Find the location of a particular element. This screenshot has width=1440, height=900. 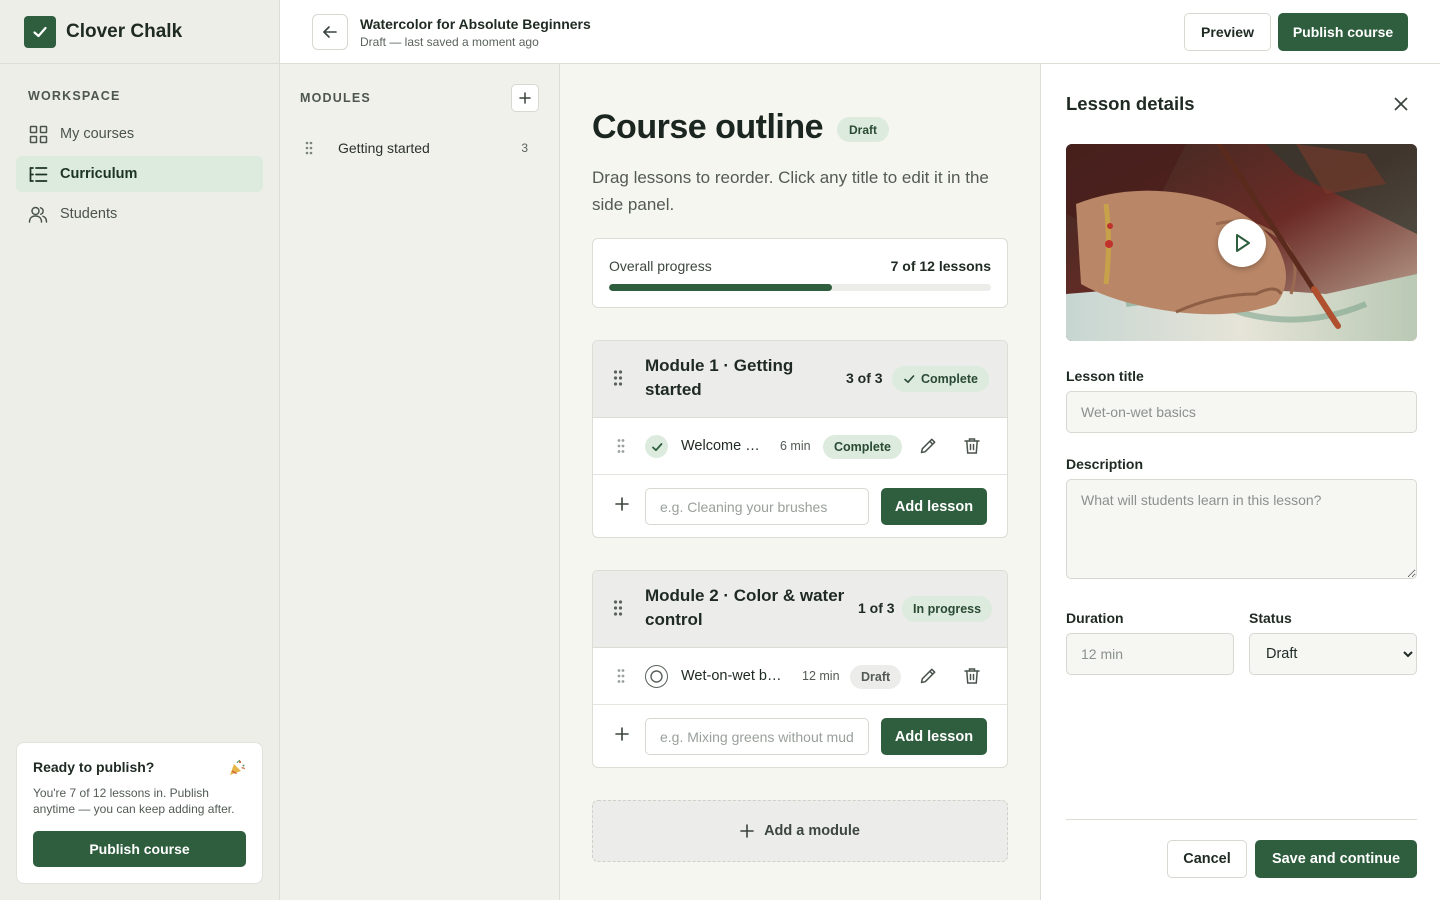

lesson-status-badge: Complete is located at coordinates (862, 447).